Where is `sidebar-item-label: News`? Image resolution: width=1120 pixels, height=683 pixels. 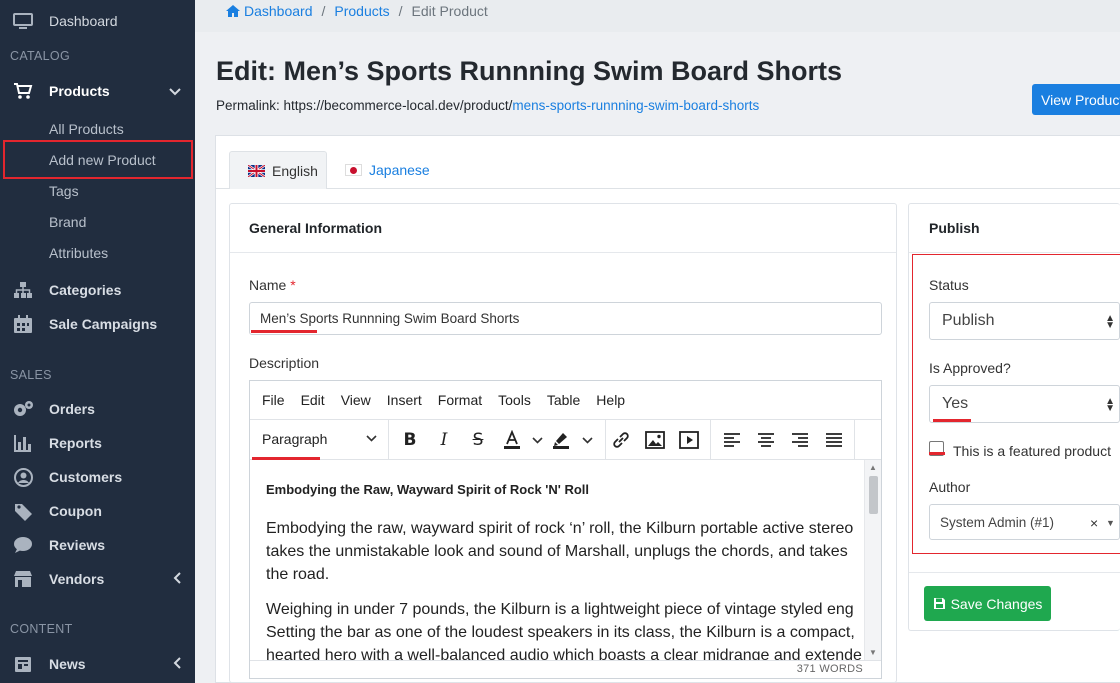
sidebar-item-label: News is located at coordinates (67, 664).